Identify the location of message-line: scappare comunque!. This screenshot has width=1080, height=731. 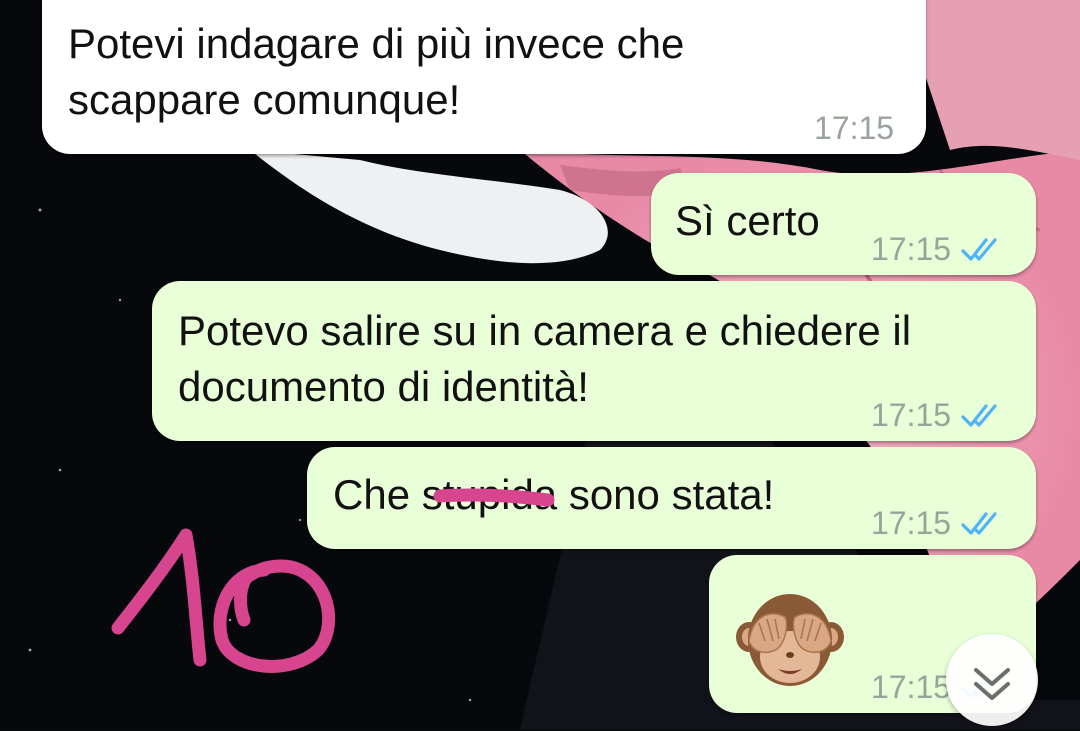
(264, 99).